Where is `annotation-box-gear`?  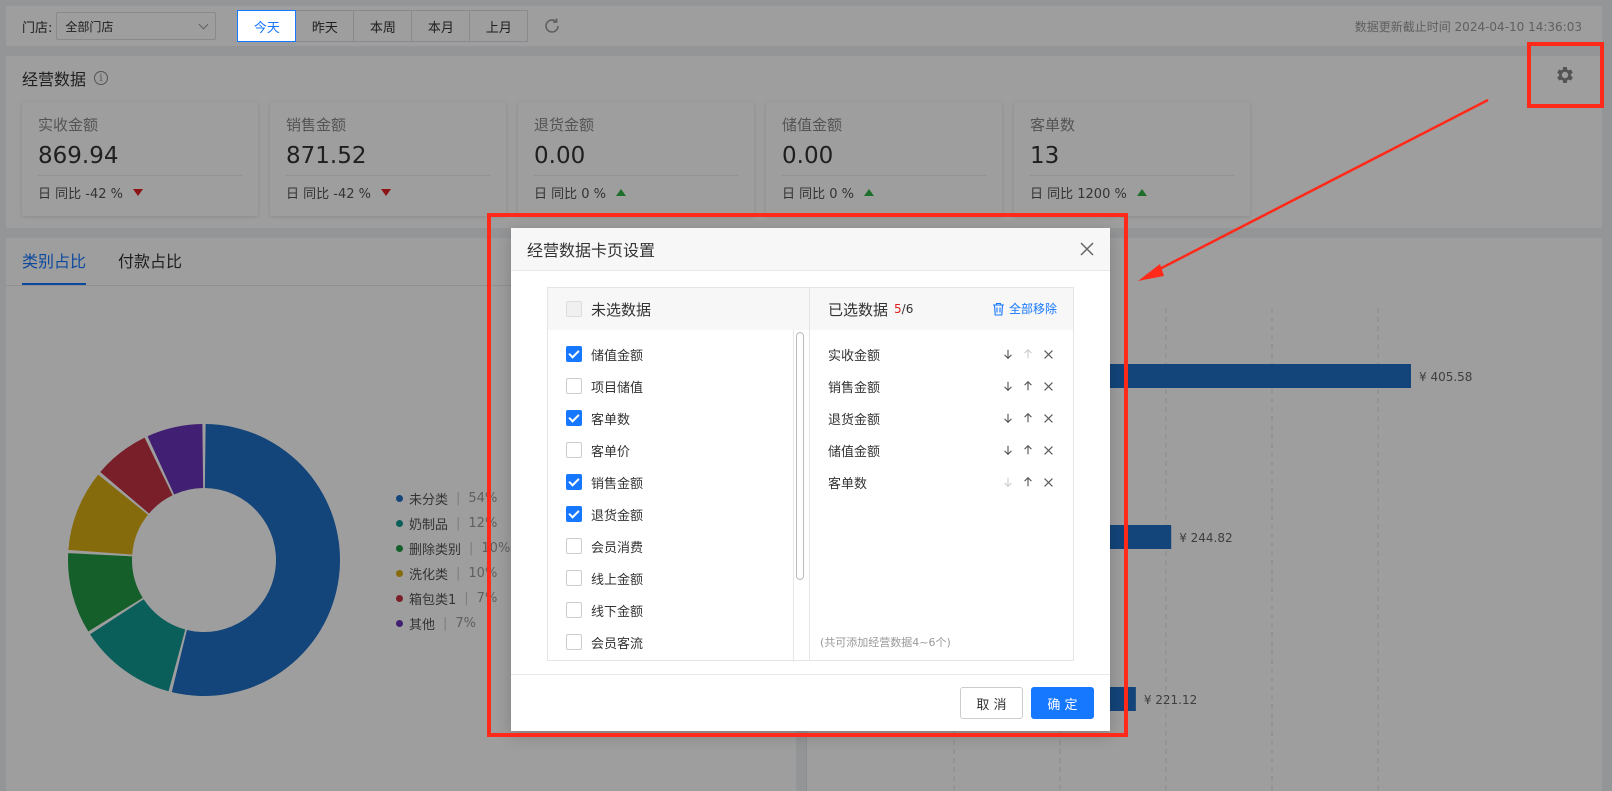
annotation-box-gear is located at coordinates (1565, 75).